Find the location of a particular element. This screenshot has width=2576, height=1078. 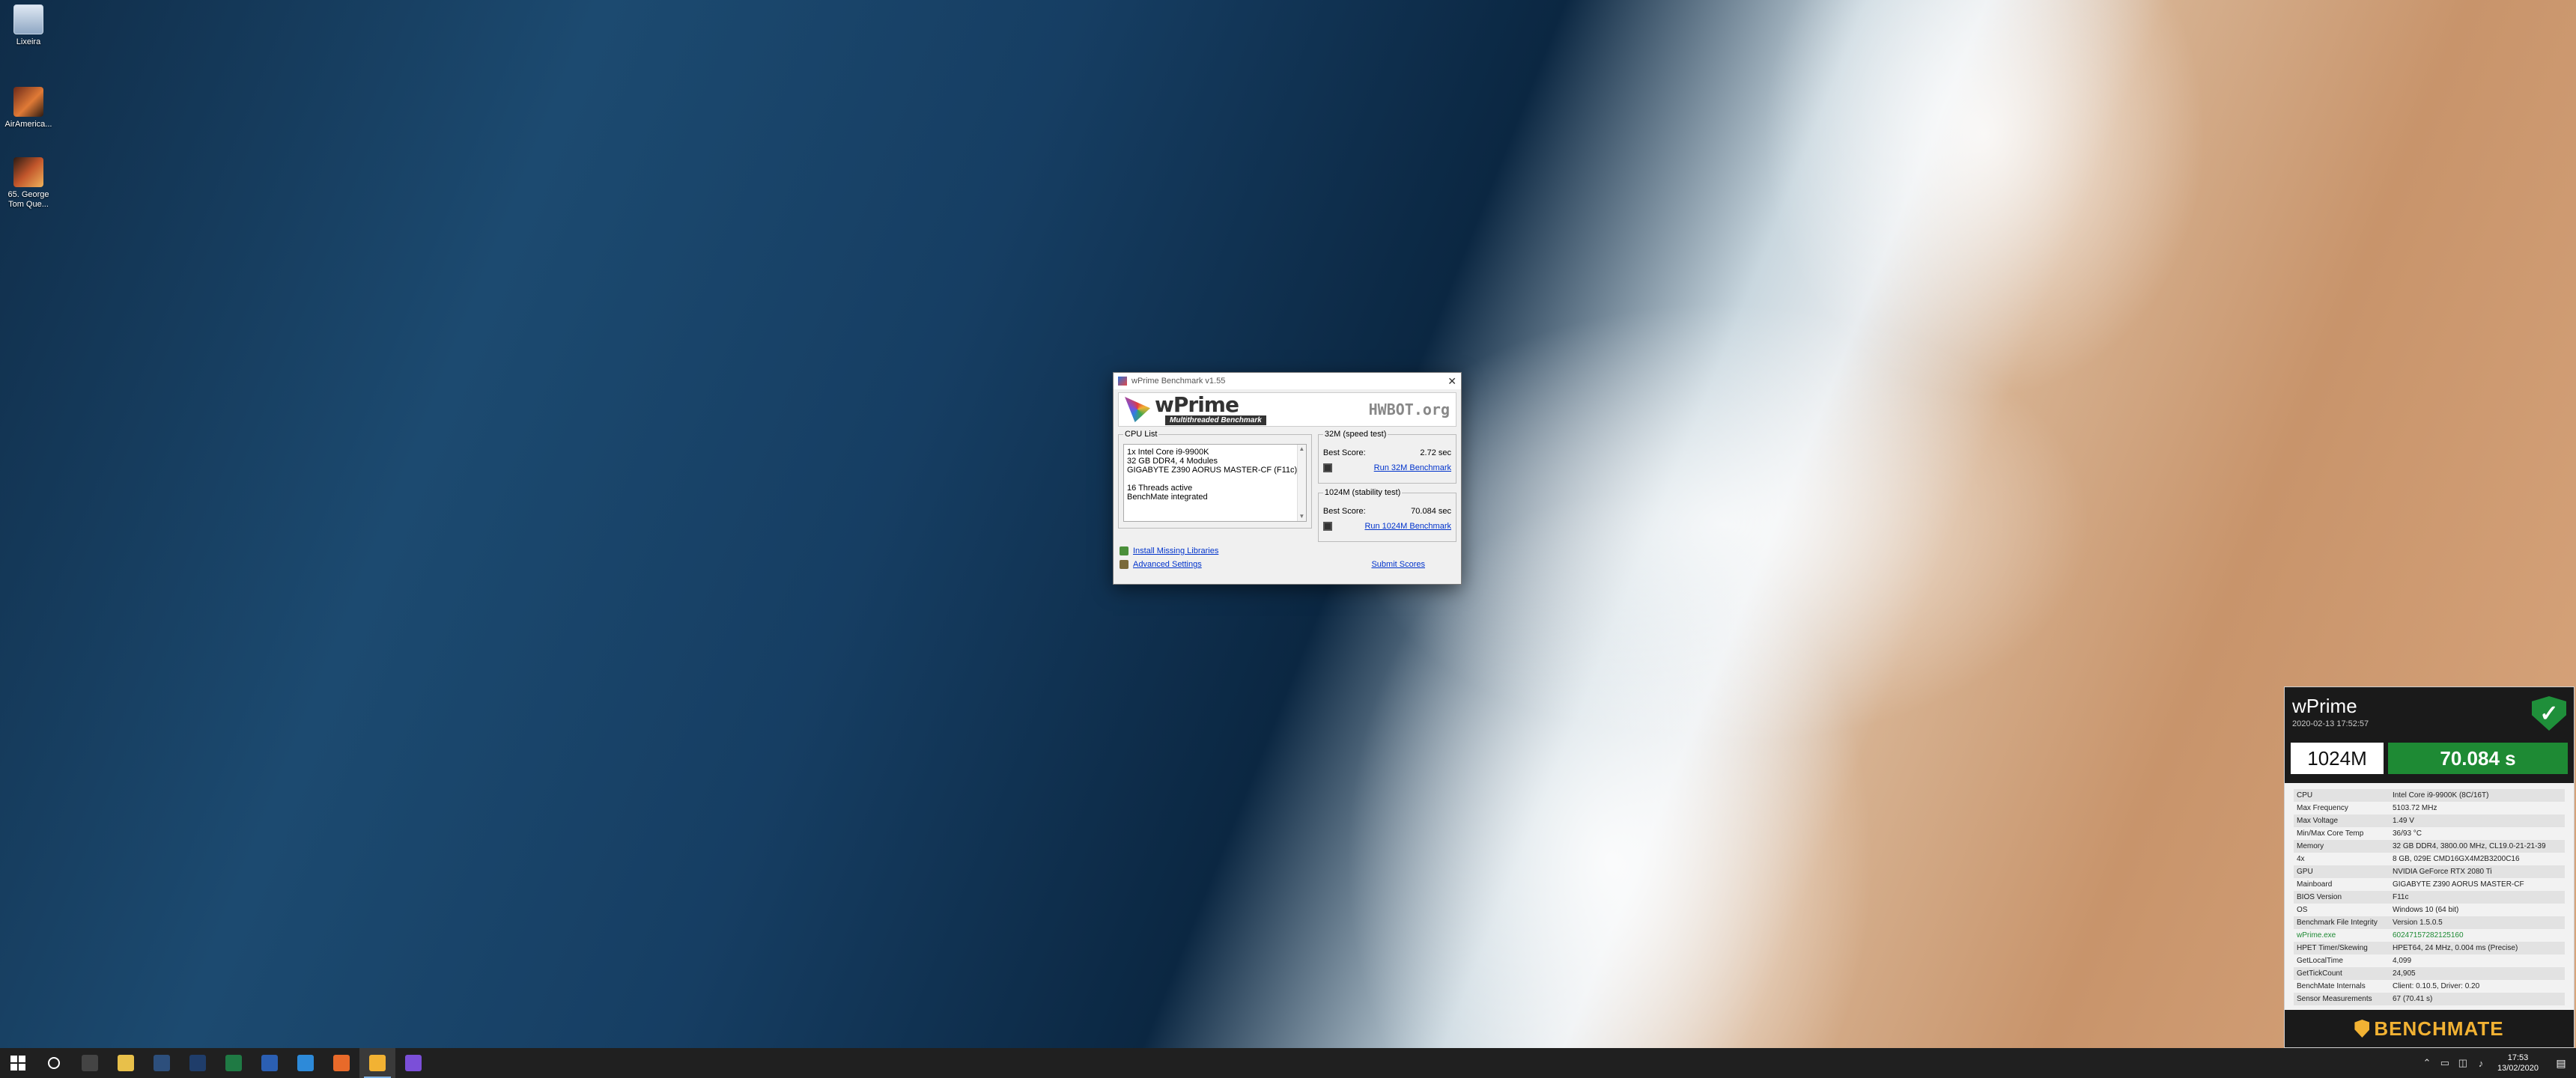

search-button is located at coordinates (54, 1063).